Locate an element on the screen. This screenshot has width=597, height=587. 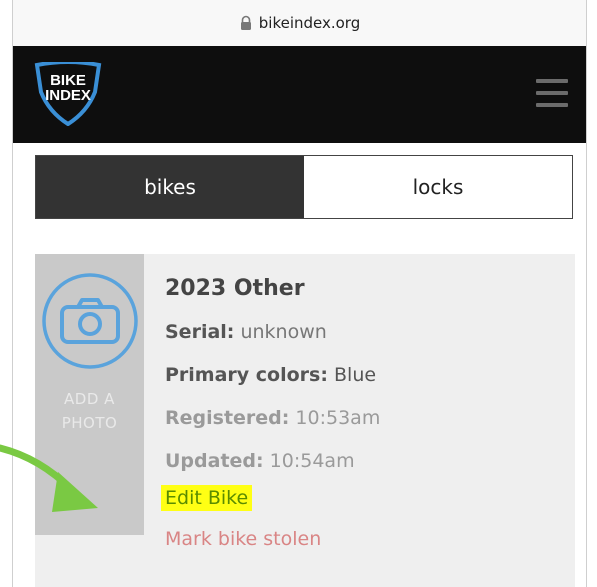
serial-row: Serial: unknown is located at coordinates (272, 332).